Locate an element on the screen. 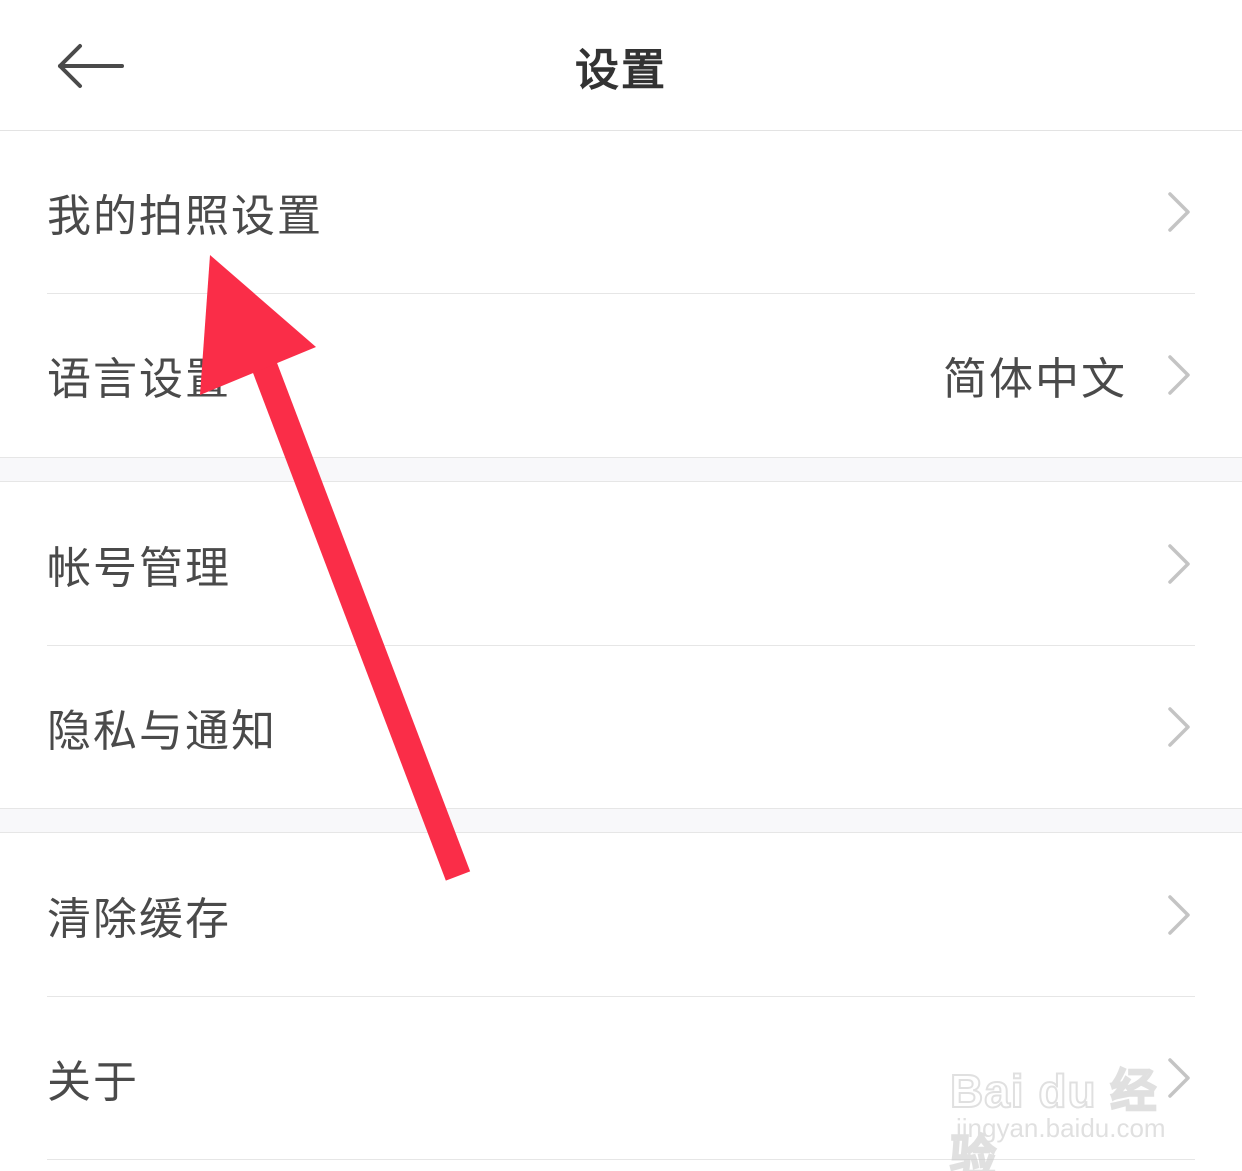  settings-item-clear-cache: 清除缓存 is located at coordinates (621, 915).